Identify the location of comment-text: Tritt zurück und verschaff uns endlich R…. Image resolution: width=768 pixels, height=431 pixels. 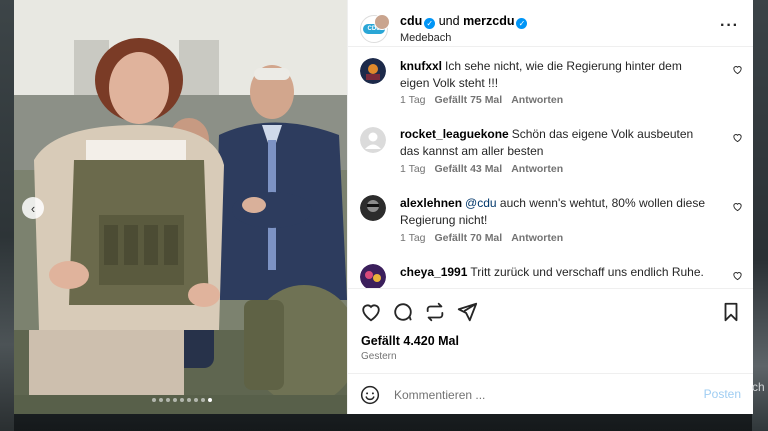
(587, 272).